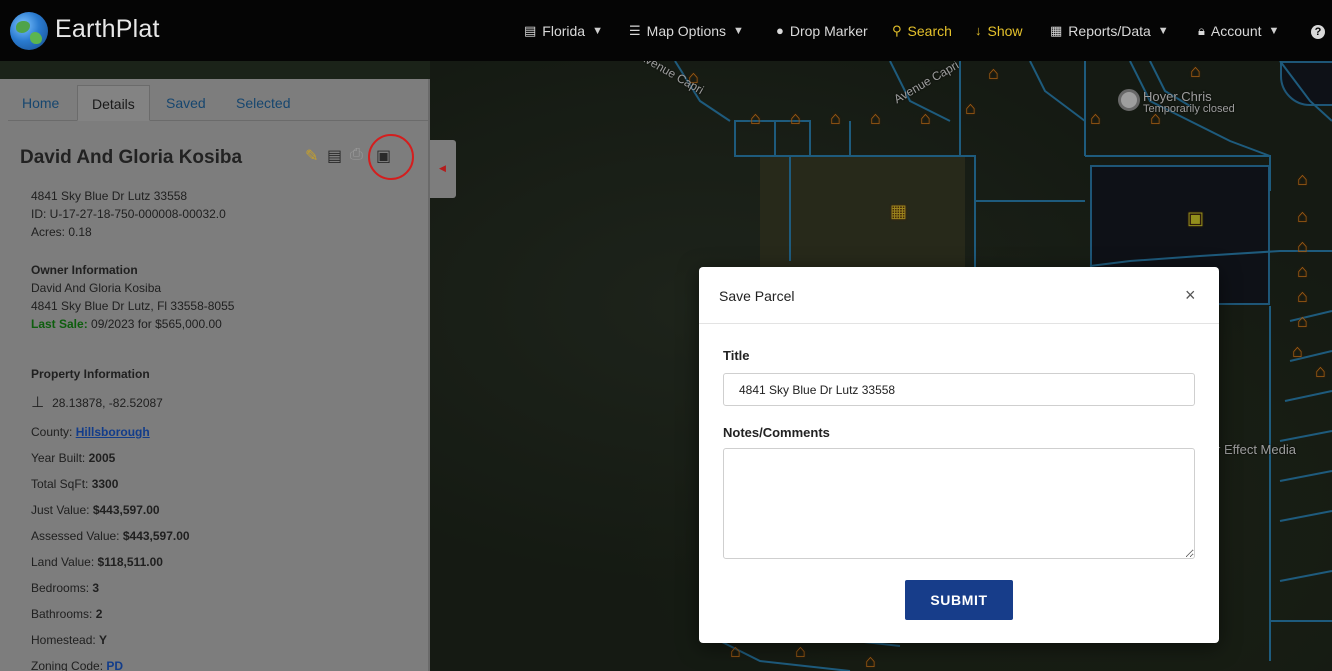  What do you see at coordinates (1005, 30) in the screenshot?
I see `nav-show-label: Show` at bounding box center [1005, 30].